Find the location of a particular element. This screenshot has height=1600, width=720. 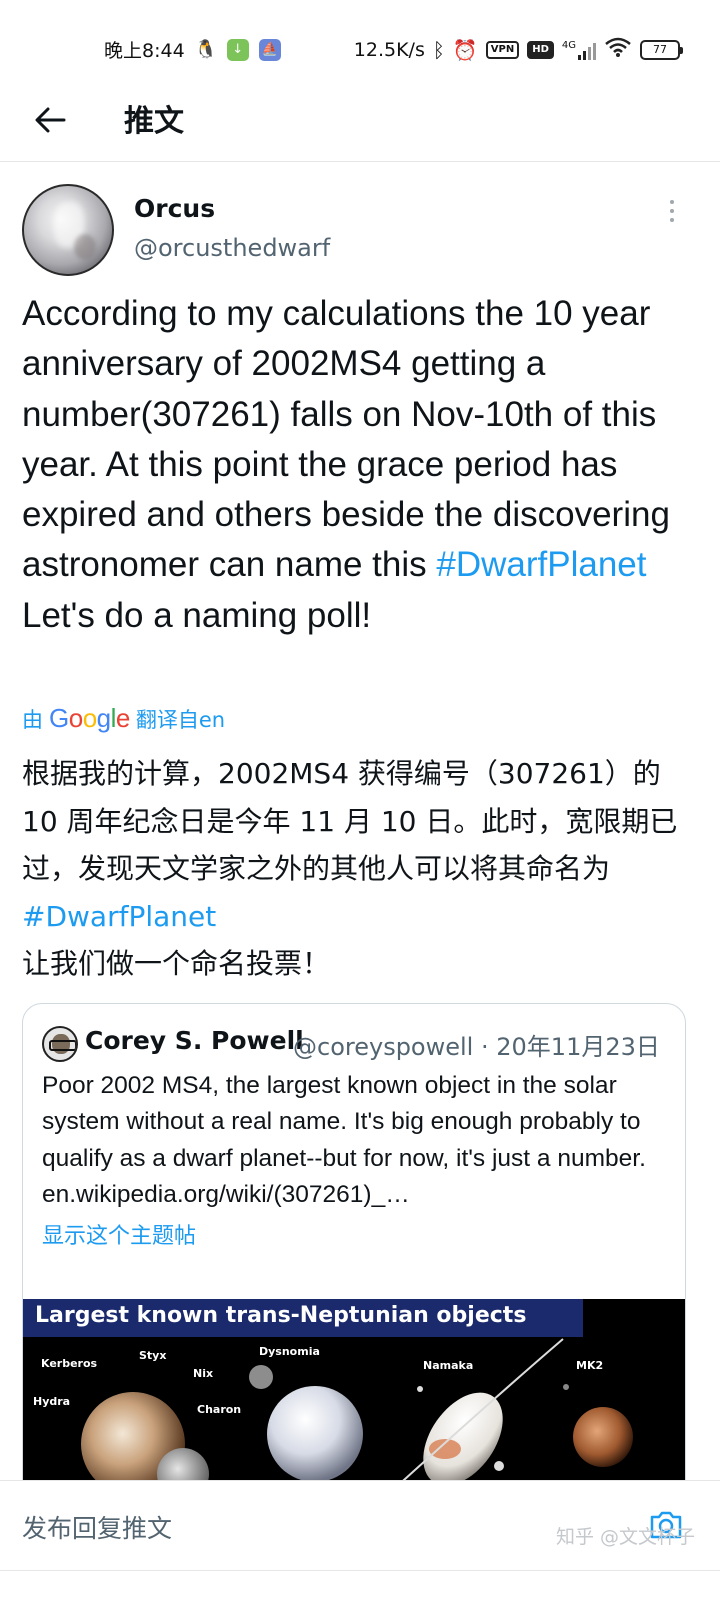

label-nix: Nix is located at coordinates (203, 1373).